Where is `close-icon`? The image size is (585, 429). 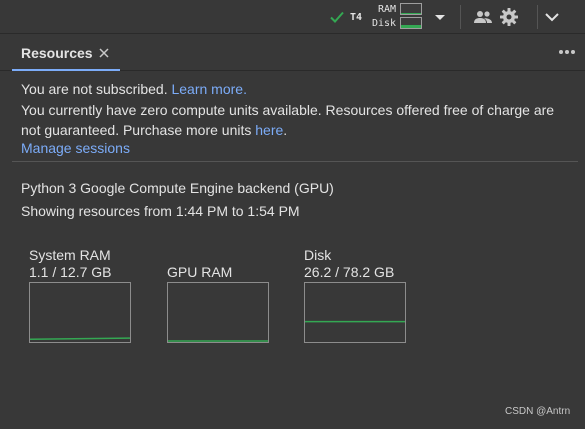 close-icon is located at coordinates (104, 53).